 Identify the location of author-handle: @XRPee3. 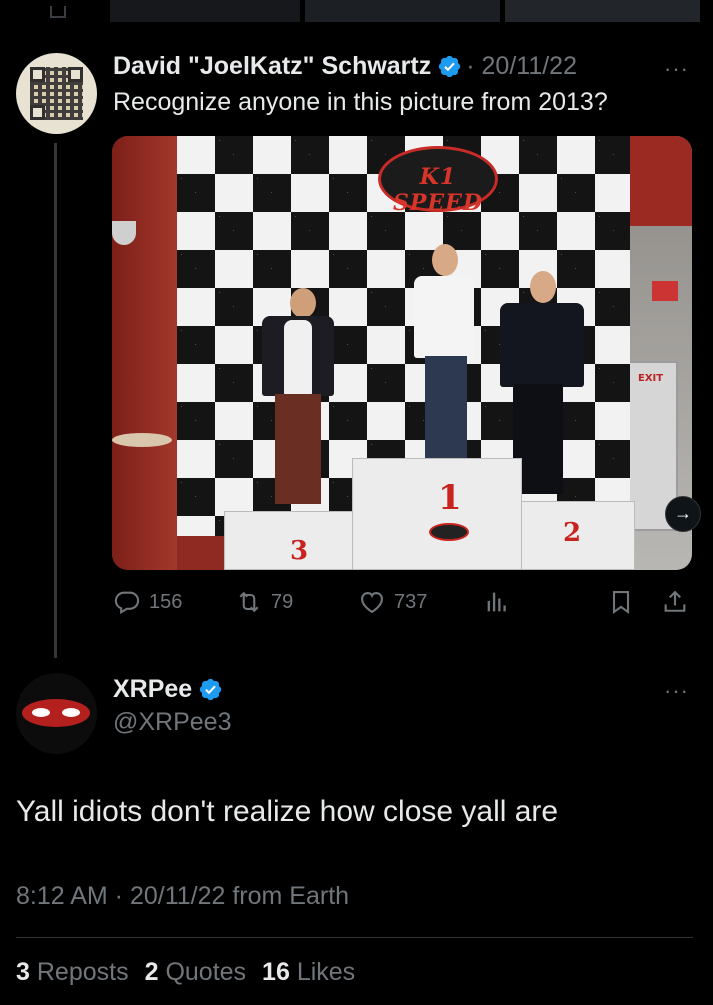
(172, 722).